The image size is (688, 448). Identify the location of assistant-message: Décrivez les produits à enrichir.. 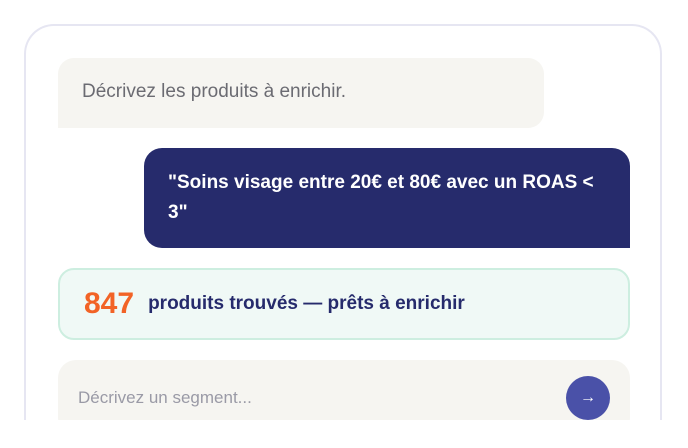
(301, 93).